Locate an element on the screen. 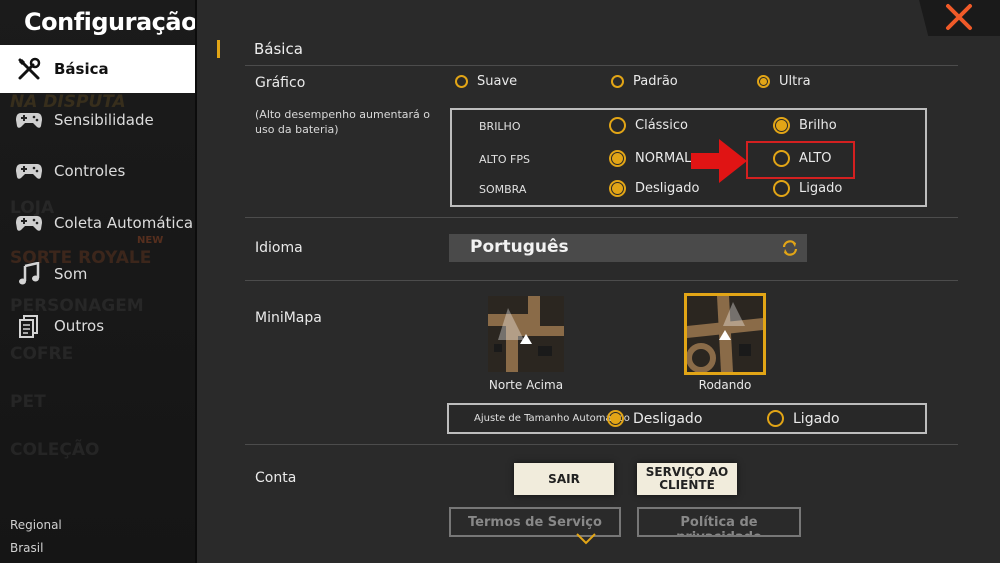  background-label: COLEÇÃO is located at coordinates (55, 450).